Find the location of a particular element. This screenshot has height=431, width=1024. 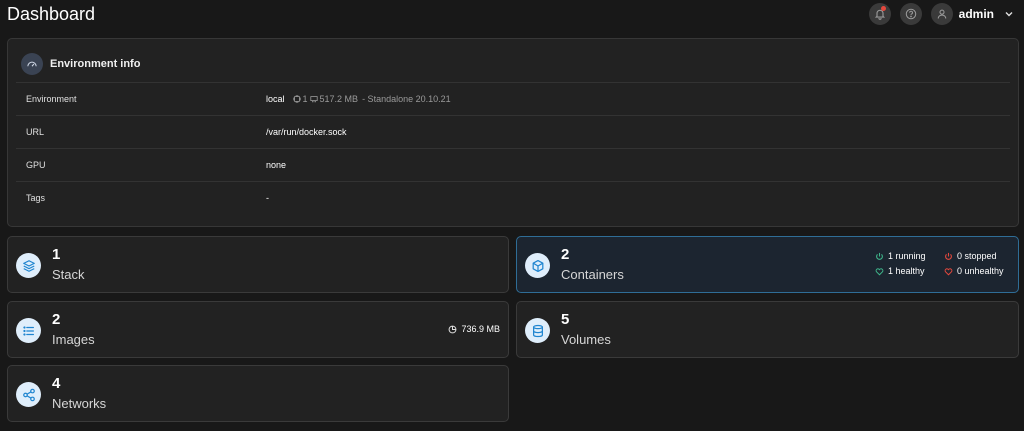

env-row-url: URL /var/run/docker.sock is located at coordinates (513, 131).